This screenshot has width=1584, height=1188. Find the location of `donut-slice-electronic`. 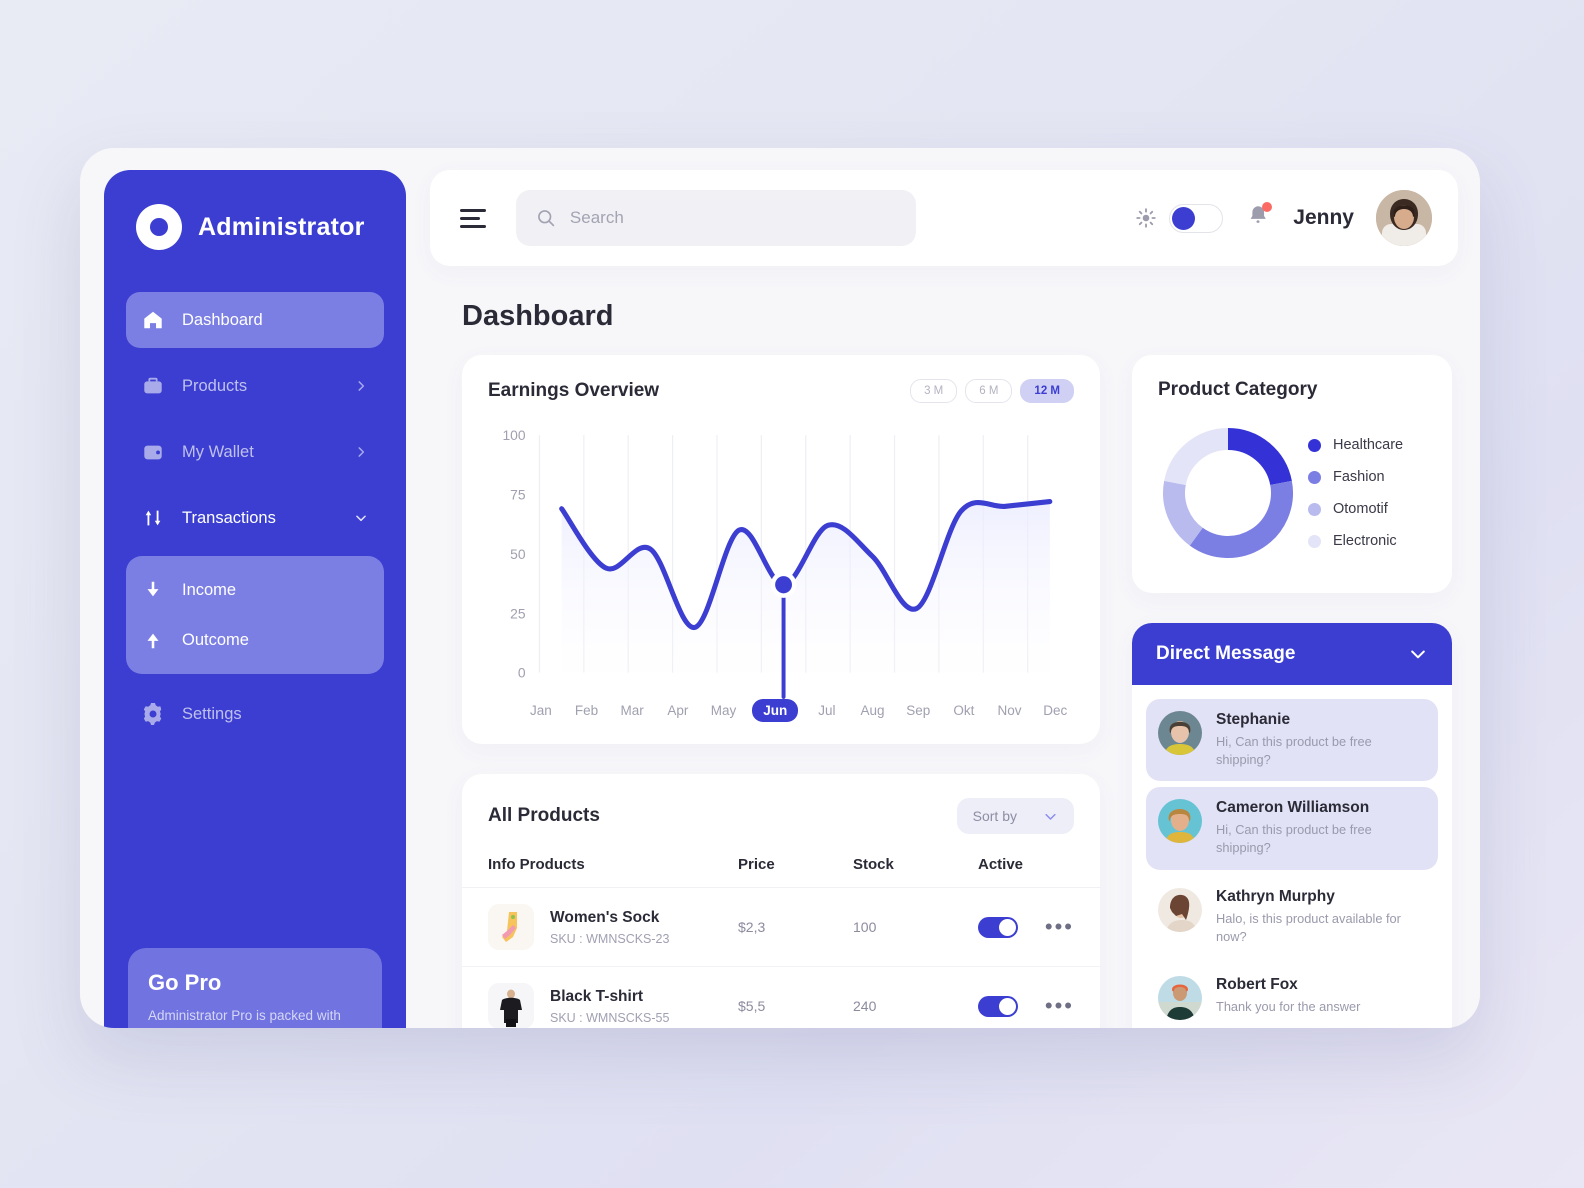

donut-slice-electronic is located at coordinates (1196, 457).